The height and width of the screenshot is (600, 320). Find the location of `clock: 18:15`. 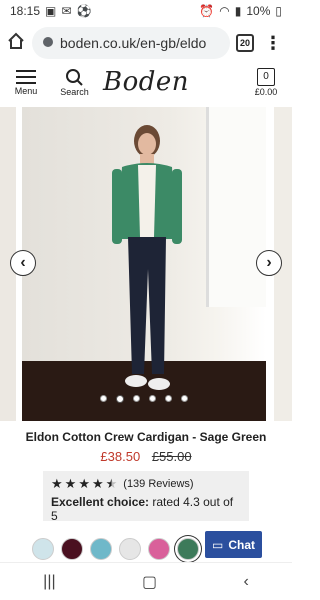

clock: 18:15 is located at coordinates (25, 11).